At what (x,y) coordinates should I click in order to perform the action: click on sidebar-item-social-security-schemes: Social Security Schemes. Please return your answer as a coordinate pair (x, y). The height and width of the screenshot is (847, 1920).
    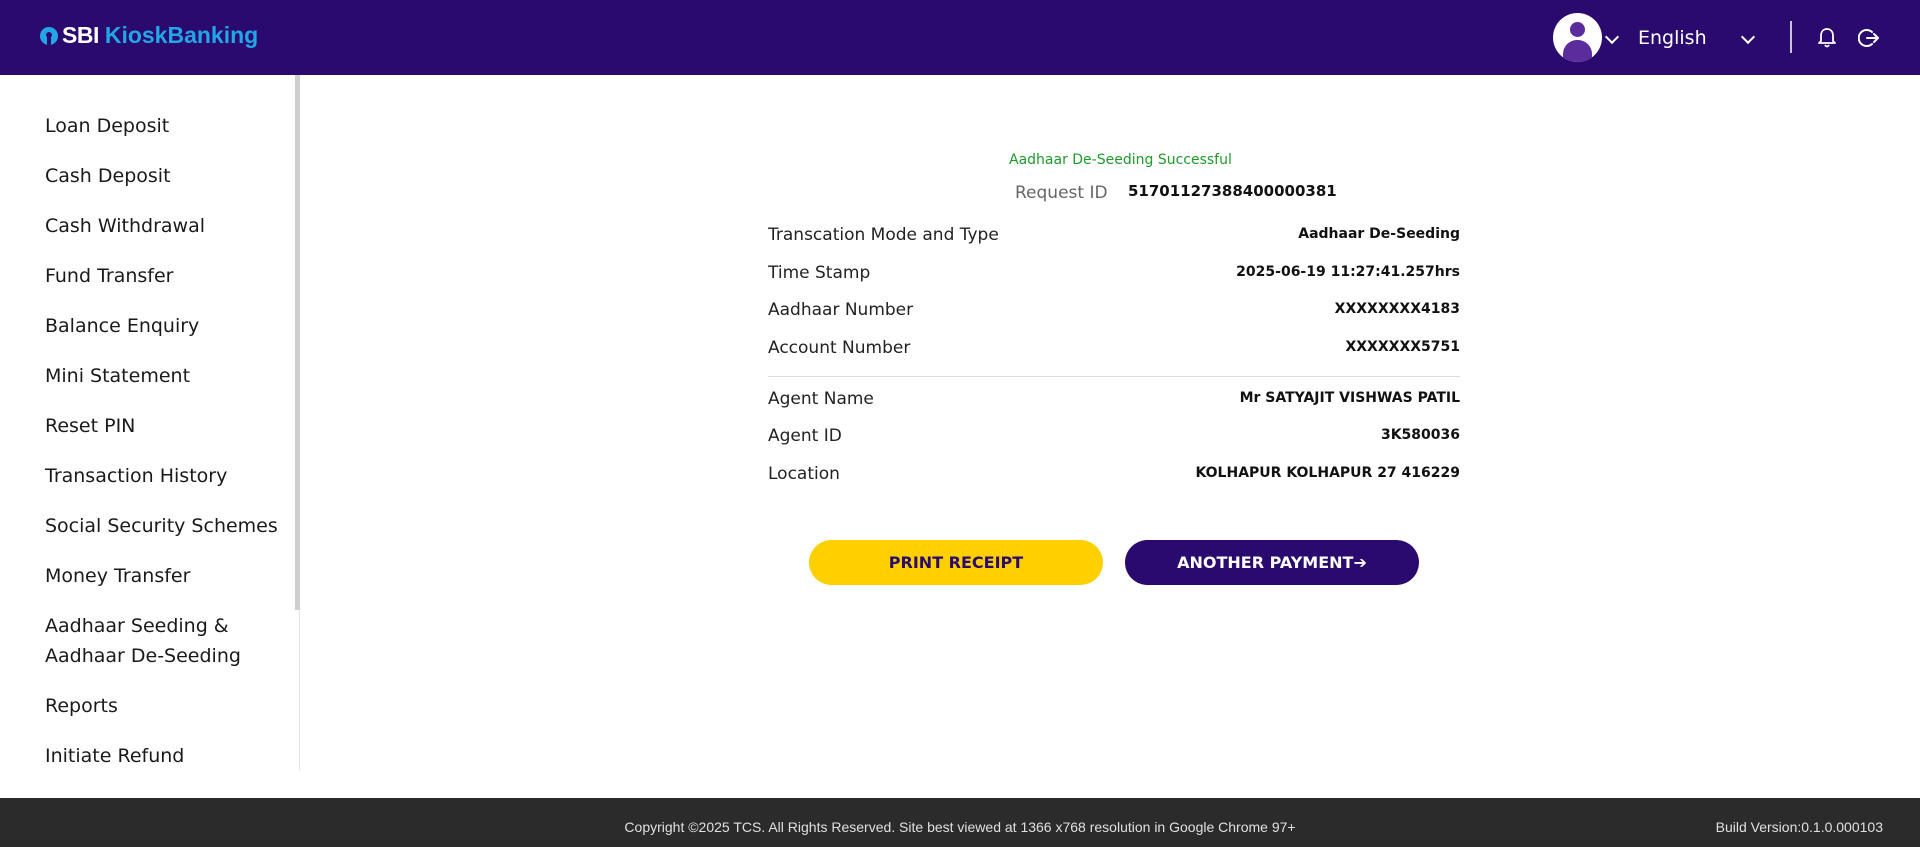
    Looking at the image, I should click on (161, 526).